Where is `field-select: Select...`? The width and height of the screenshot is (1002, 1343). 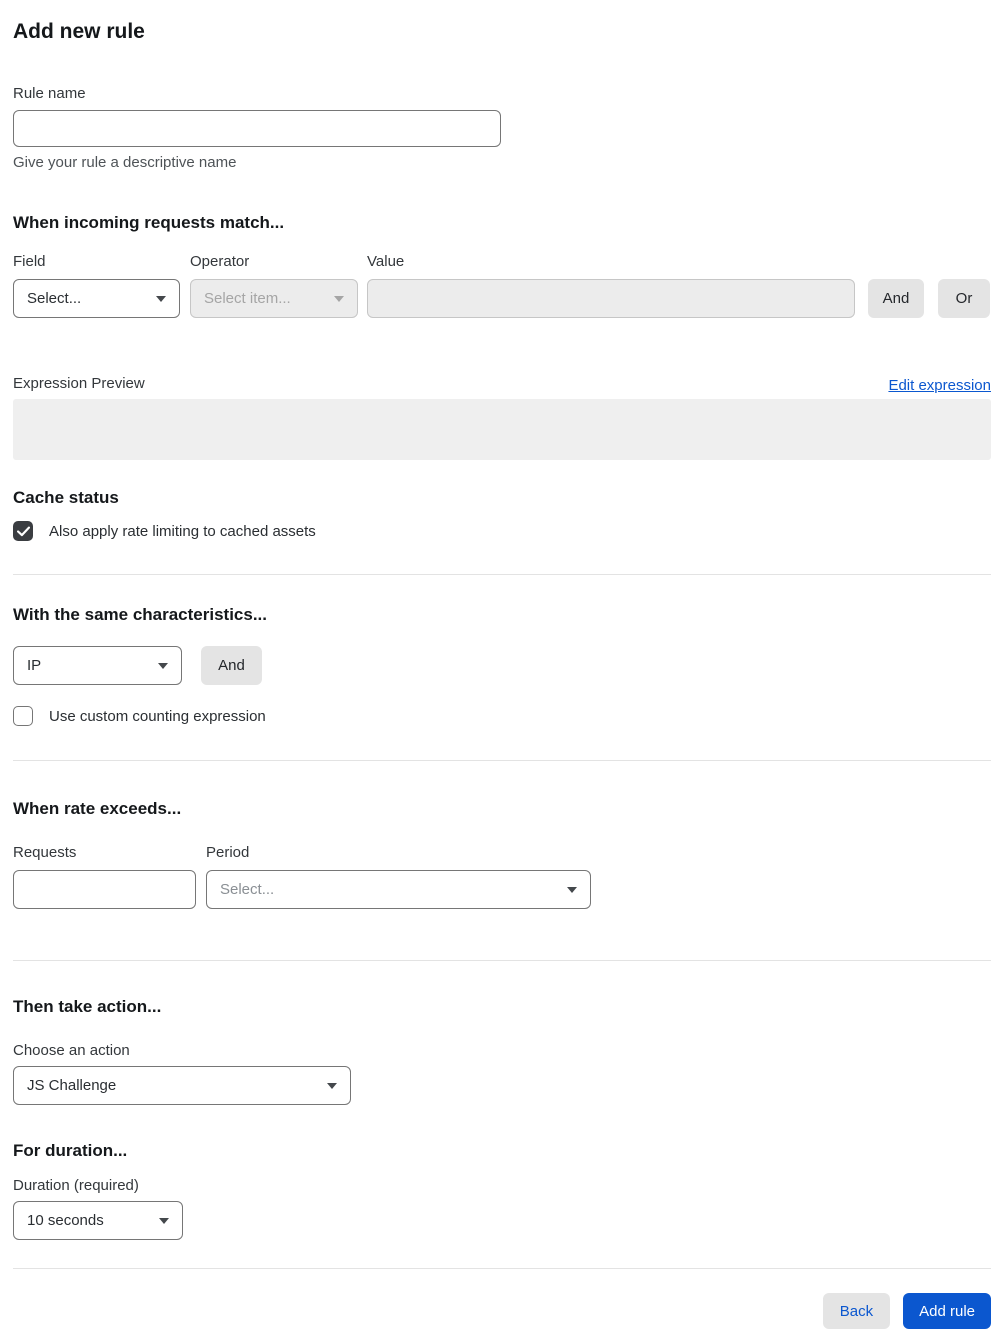
field-select: Select... is located at coordinates (96, 298).